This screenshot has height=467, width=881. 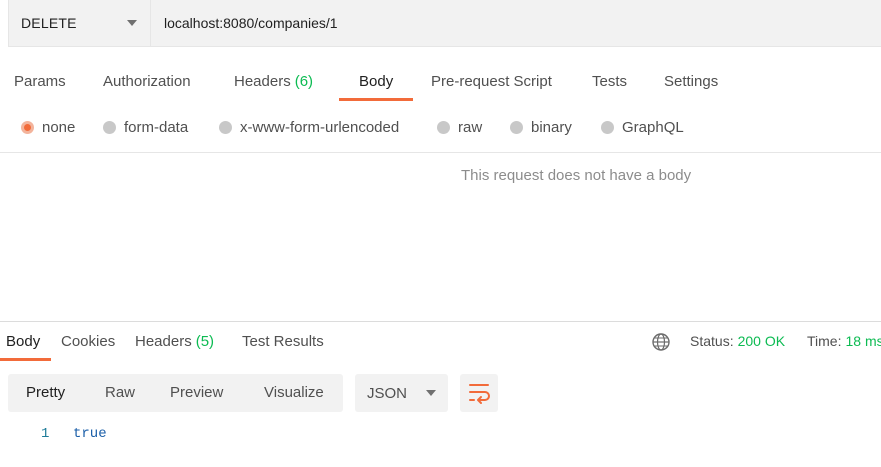 I want to click on tab-params: Params, so click(x=40, y=81).